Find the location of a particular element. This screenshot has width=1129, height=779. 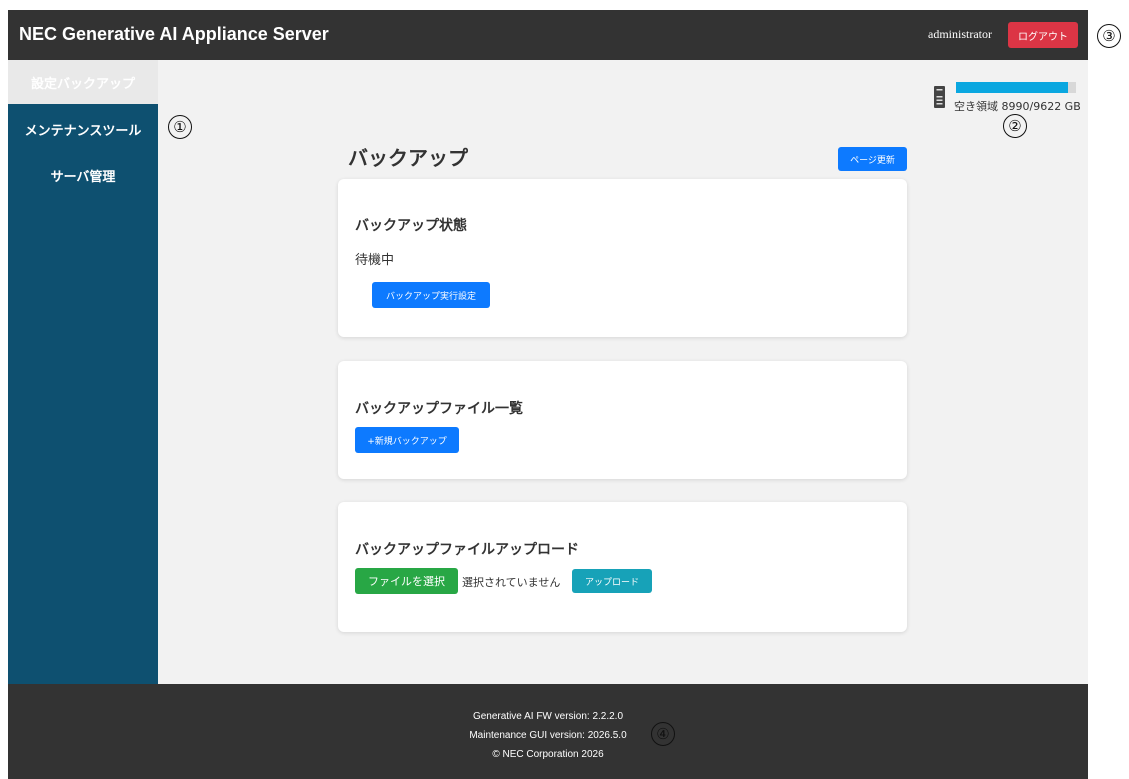

copyright-text: © NEC Corporation 2026 is located at coordinates (548, 754).